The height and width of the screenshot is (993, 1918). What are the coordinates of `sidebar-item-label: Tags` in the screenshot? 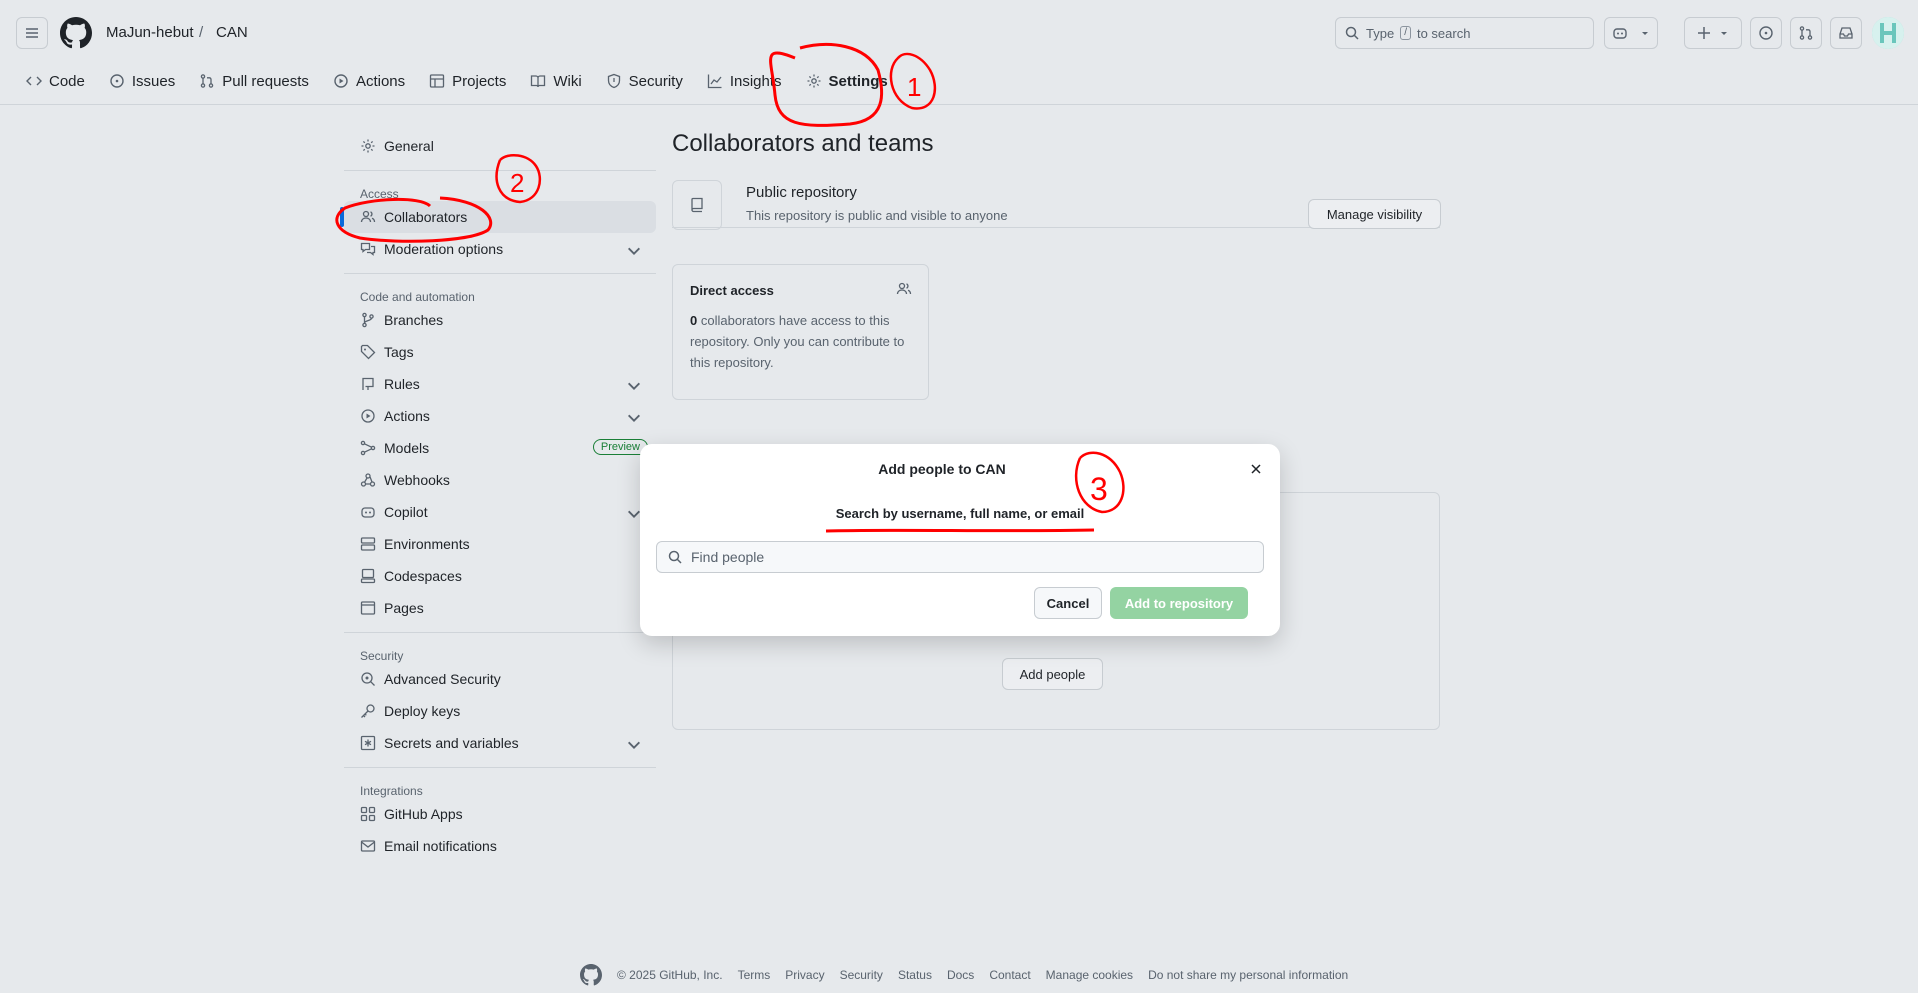 It's located at (399, 352).